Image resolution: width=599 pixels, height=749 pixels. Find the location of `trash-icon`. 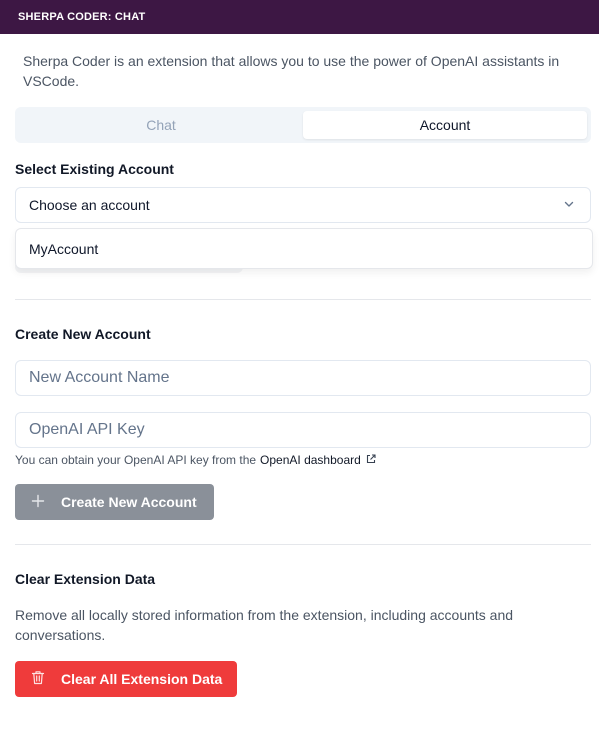

trash-icon is located at coordinates (38, 679).